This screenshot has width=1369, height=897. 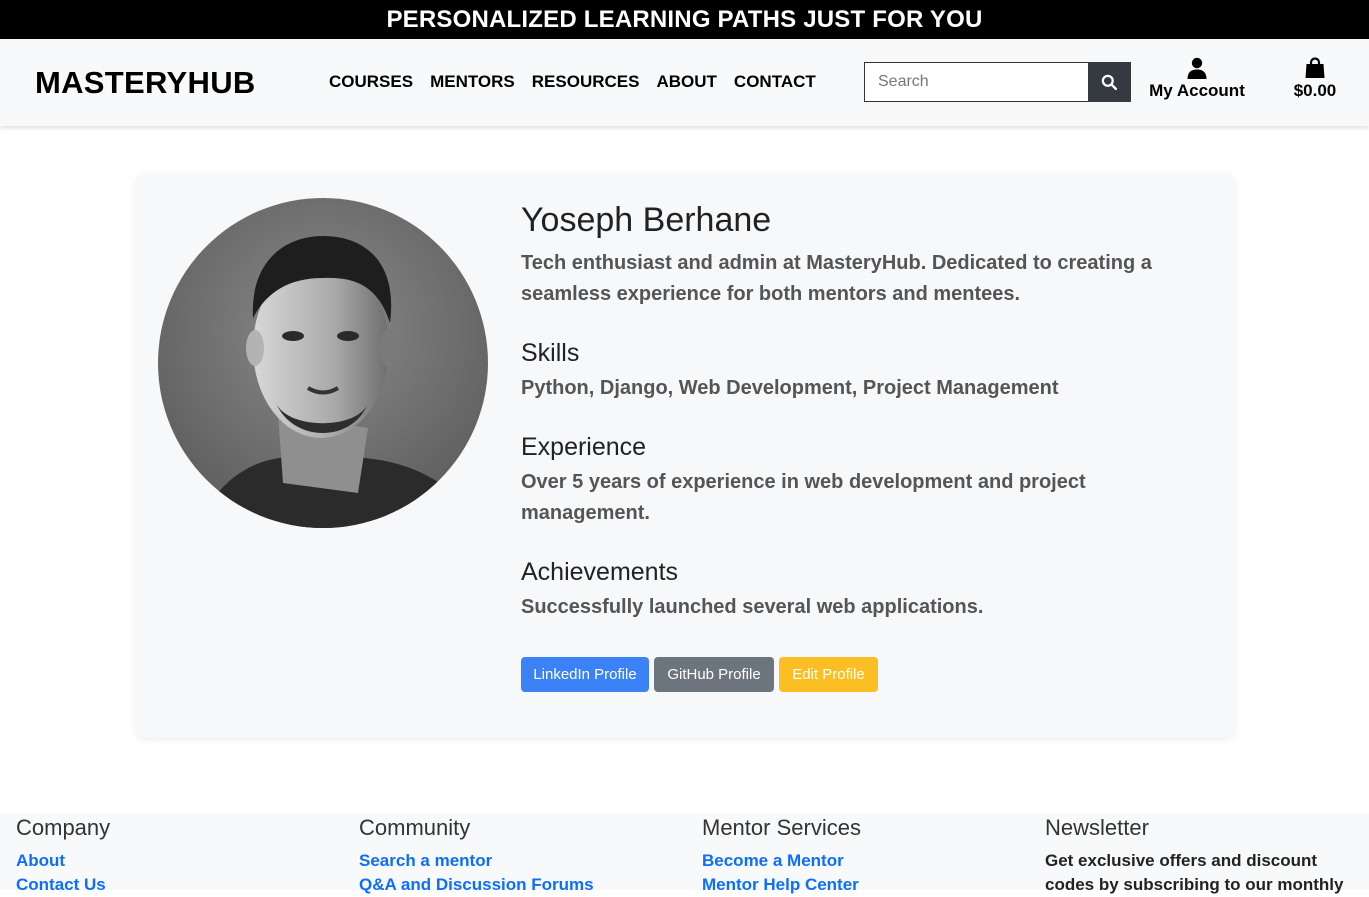 What do you see at coordinates (586, 82) in the screenshot?
I see `nav-resources: RESOURCES` at bounding box center [586, 82].